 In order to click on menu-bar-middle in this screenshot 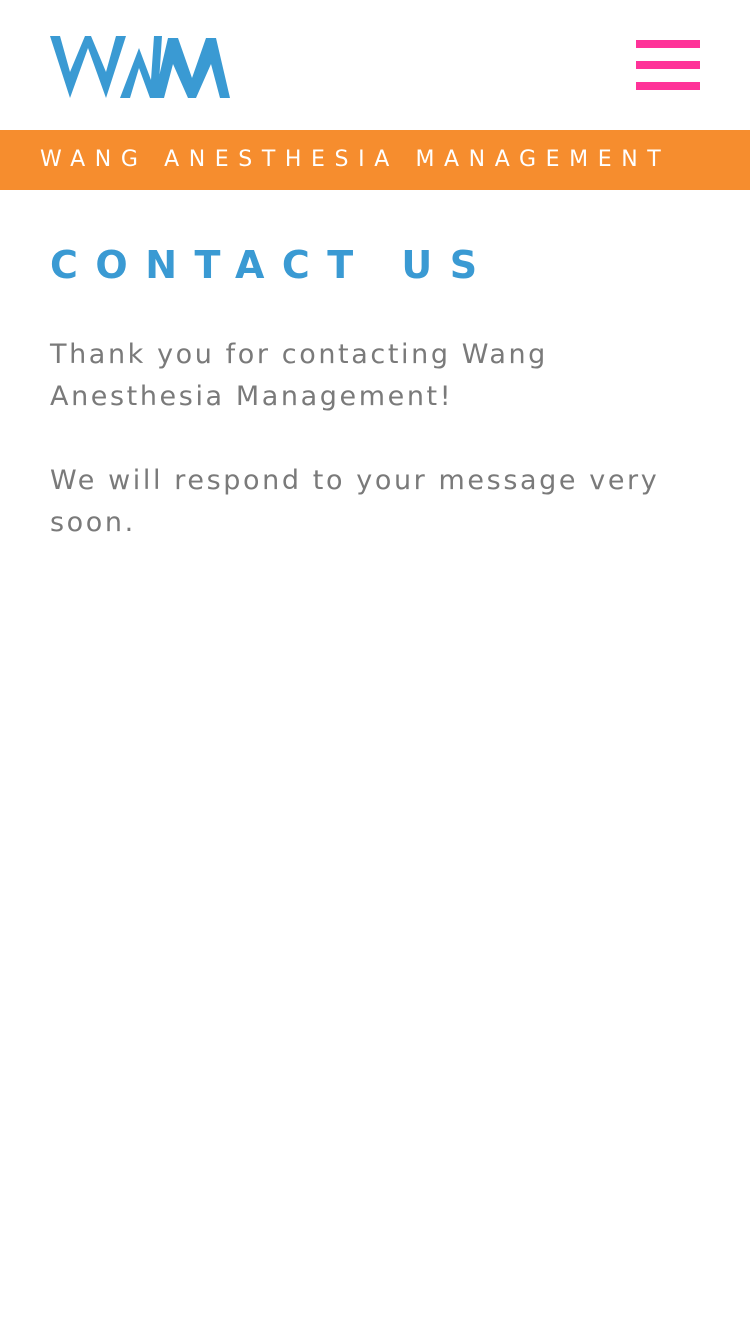, I will do `click(668, 65)`.